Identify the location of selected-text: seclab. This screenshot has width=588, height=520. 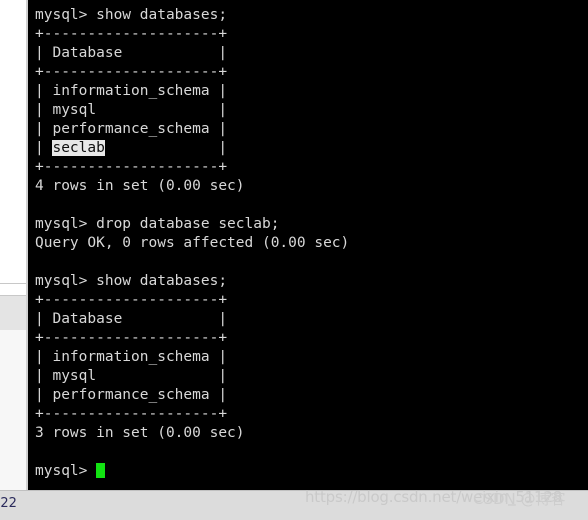
(78, 148).